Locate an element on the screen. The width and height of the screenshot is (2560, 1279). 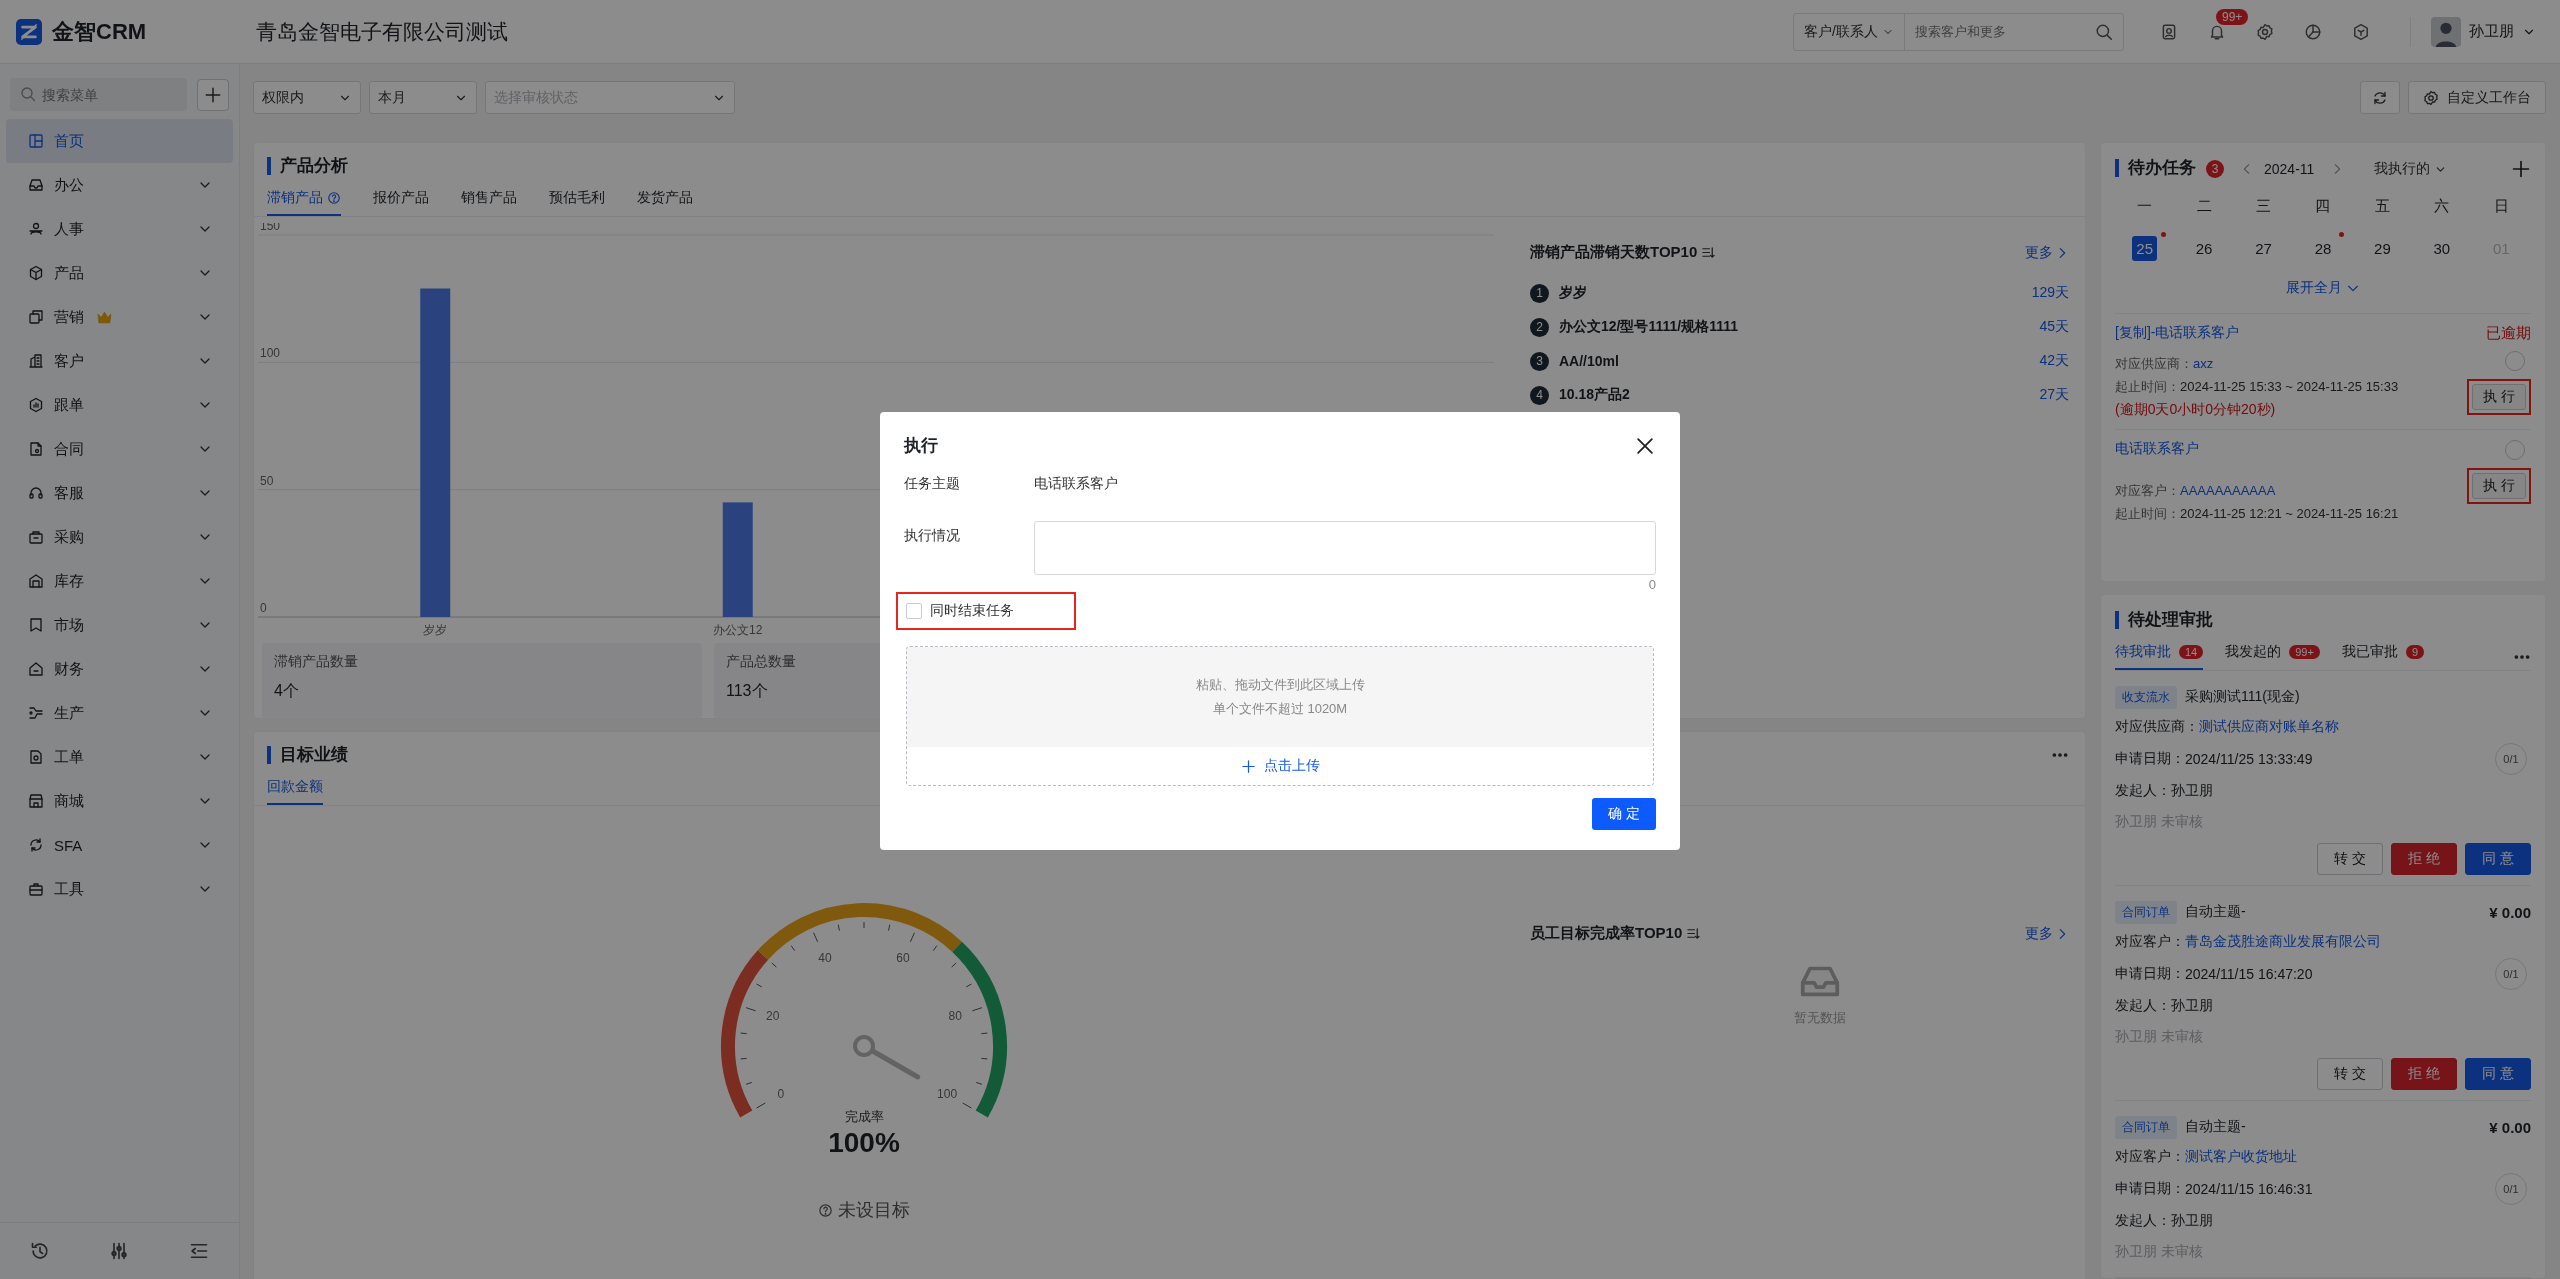
field-value: 孙卫朋 is located at coordinates (2192, 791).